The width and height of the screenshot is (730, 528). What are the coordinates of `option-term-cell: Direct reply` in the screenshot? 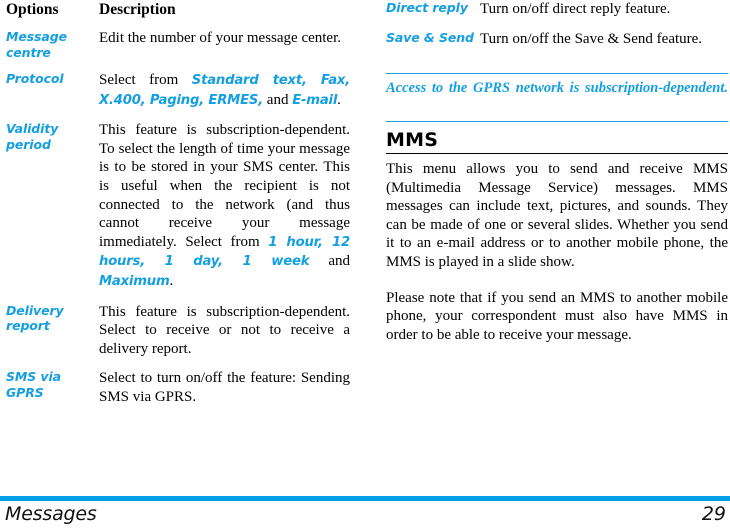 It's located at (433, 15).